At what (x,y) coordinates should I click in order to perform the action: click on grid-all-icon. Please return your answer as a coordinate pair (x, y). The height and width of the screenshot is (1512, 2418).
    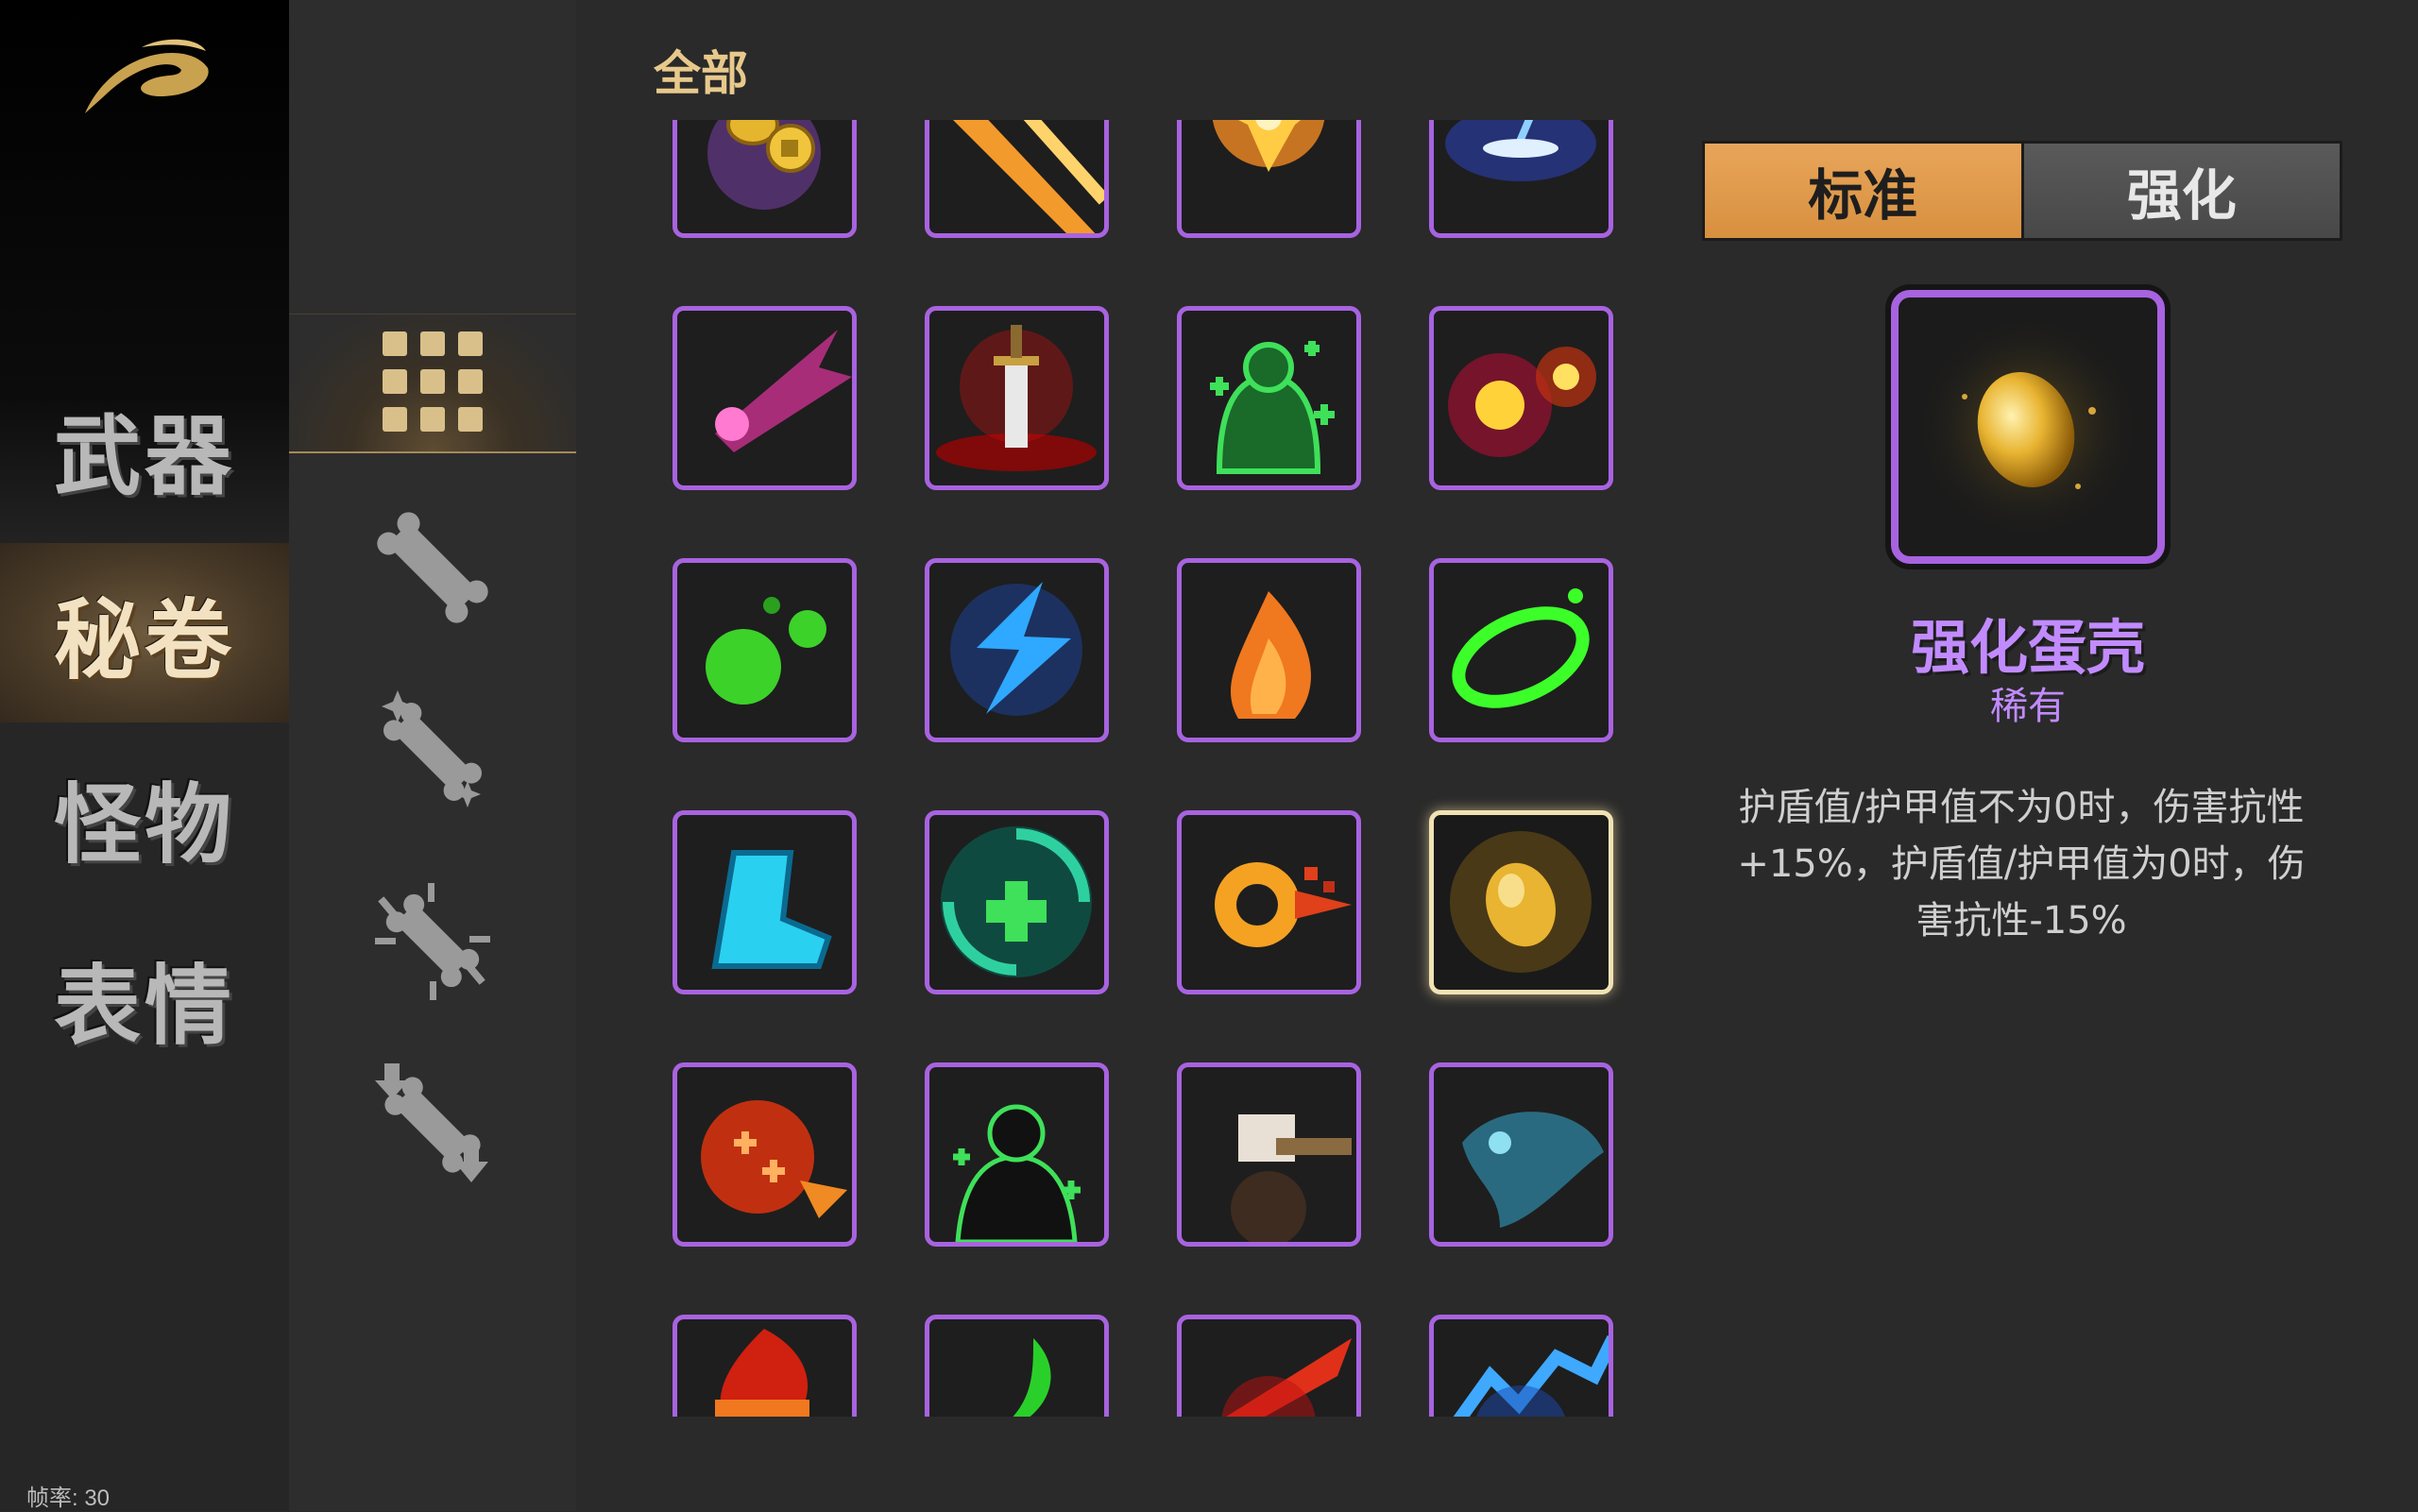
    Looking at the image, I should click on (433, 383).